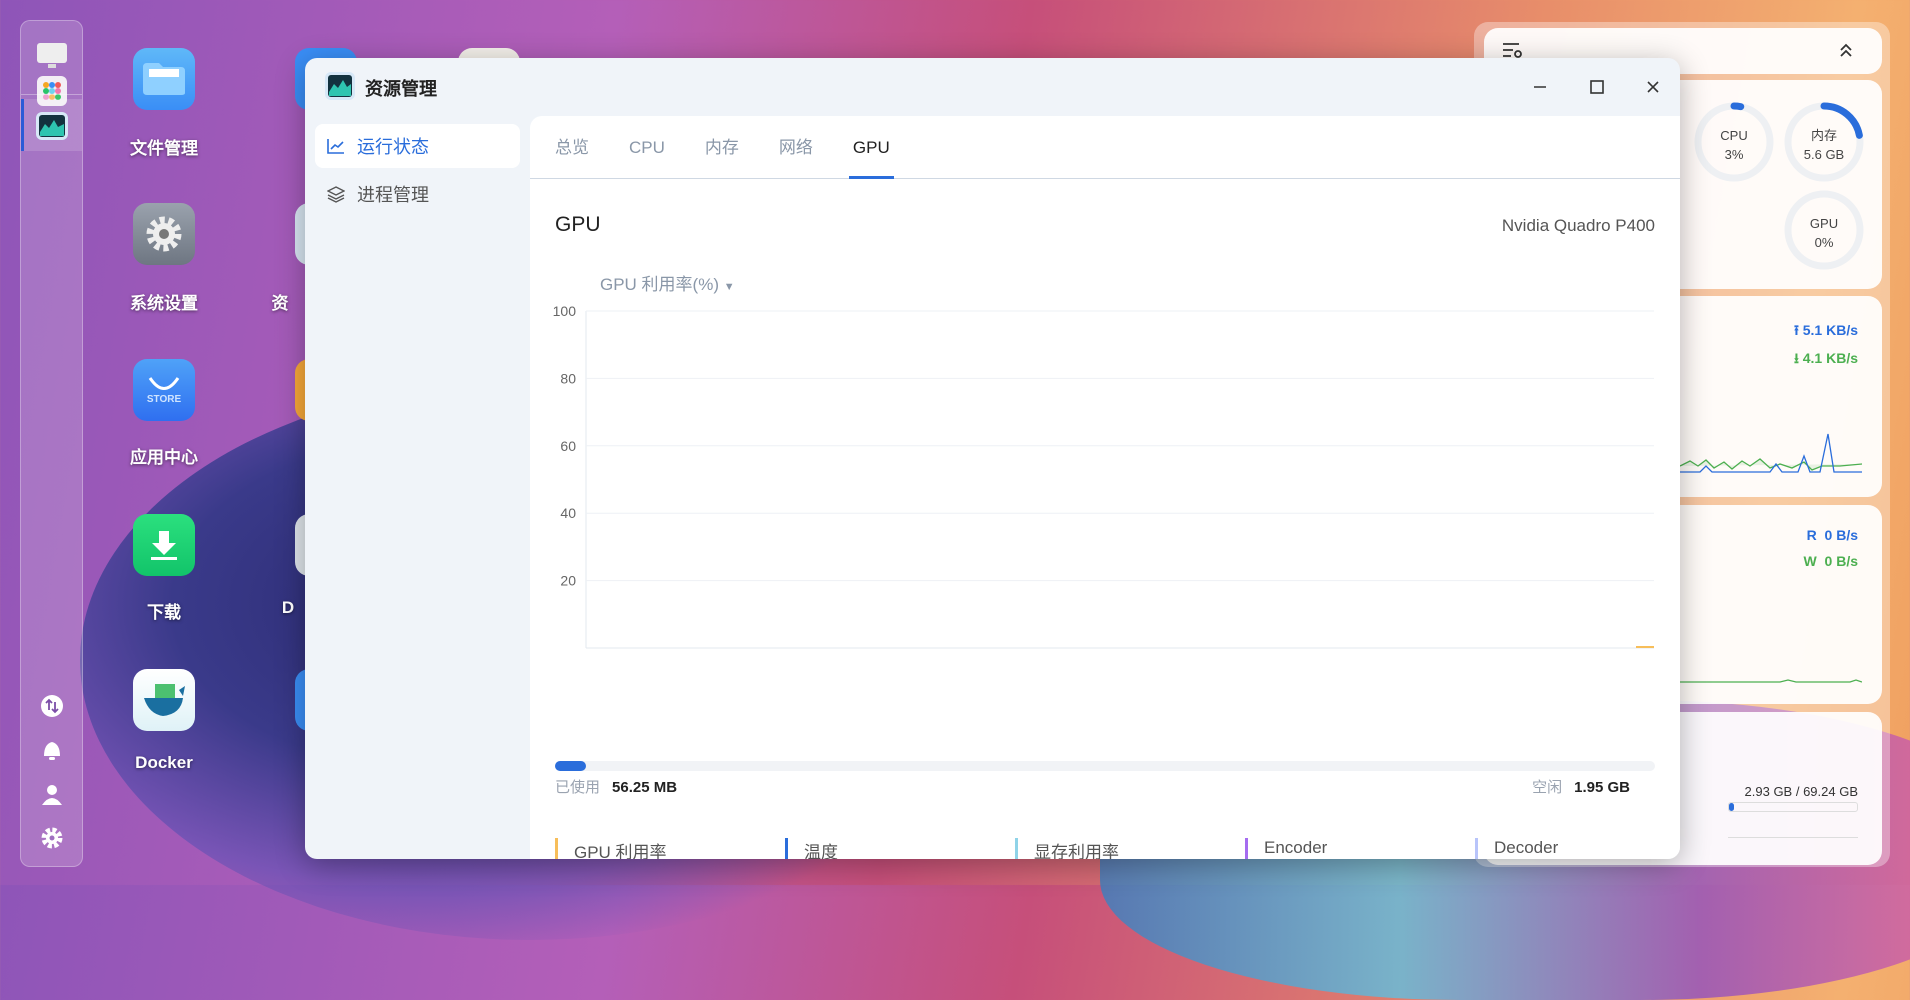 This screenshot has height=1000, width=1910. Describe the element at coordinates (164, 399) in the screenshot. I see `store-badge: STORE` at that location.